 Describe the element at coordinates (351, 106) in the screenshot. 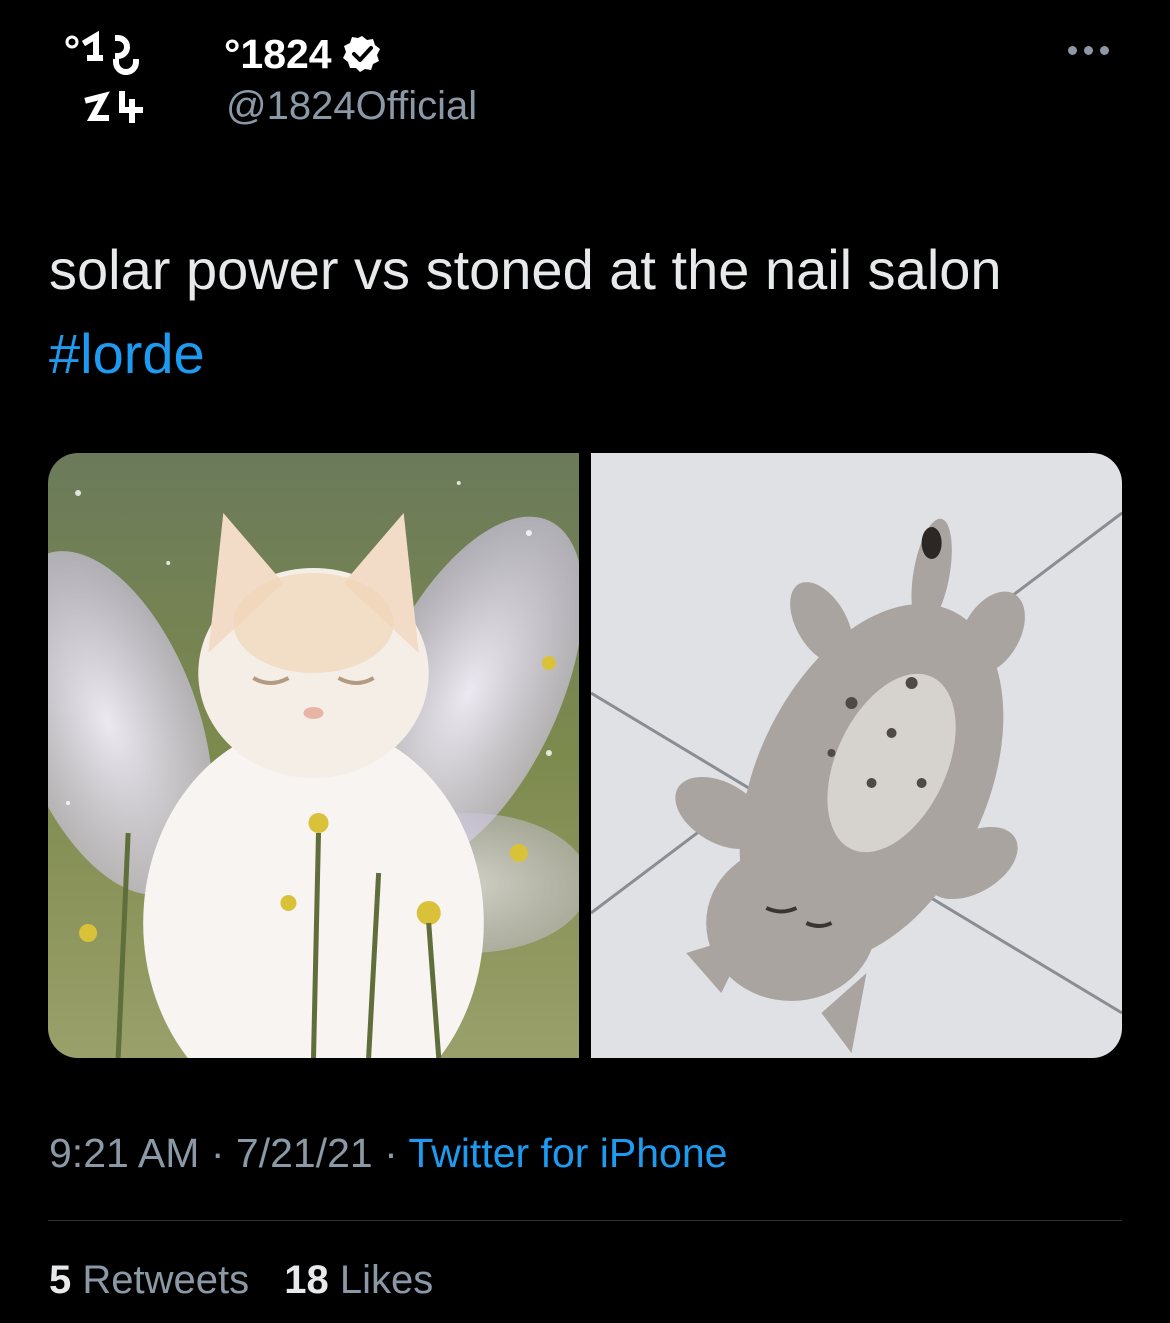

I see `author-handle: @1824Official` at that location.